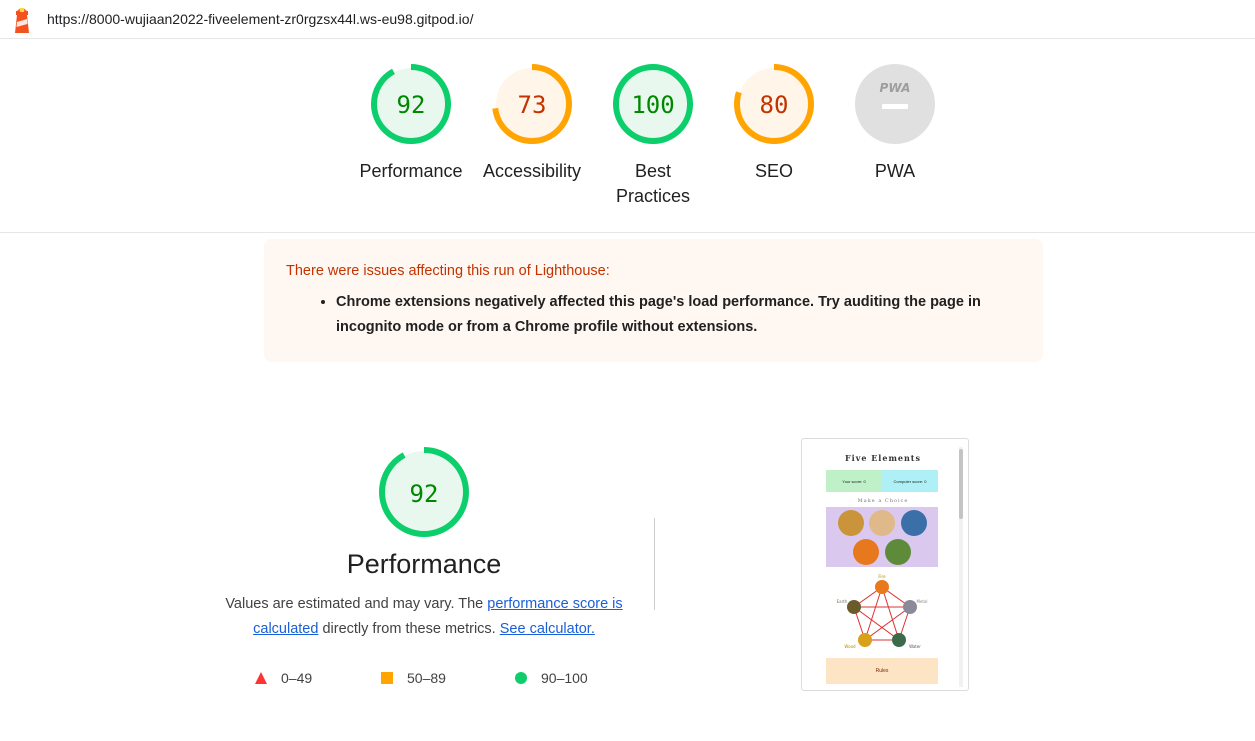  What do you see at coordinates (450, 680) in the screenshot?
I see `score-legend: 0–49 50–89 90–100` at bounding box center [450, 680].